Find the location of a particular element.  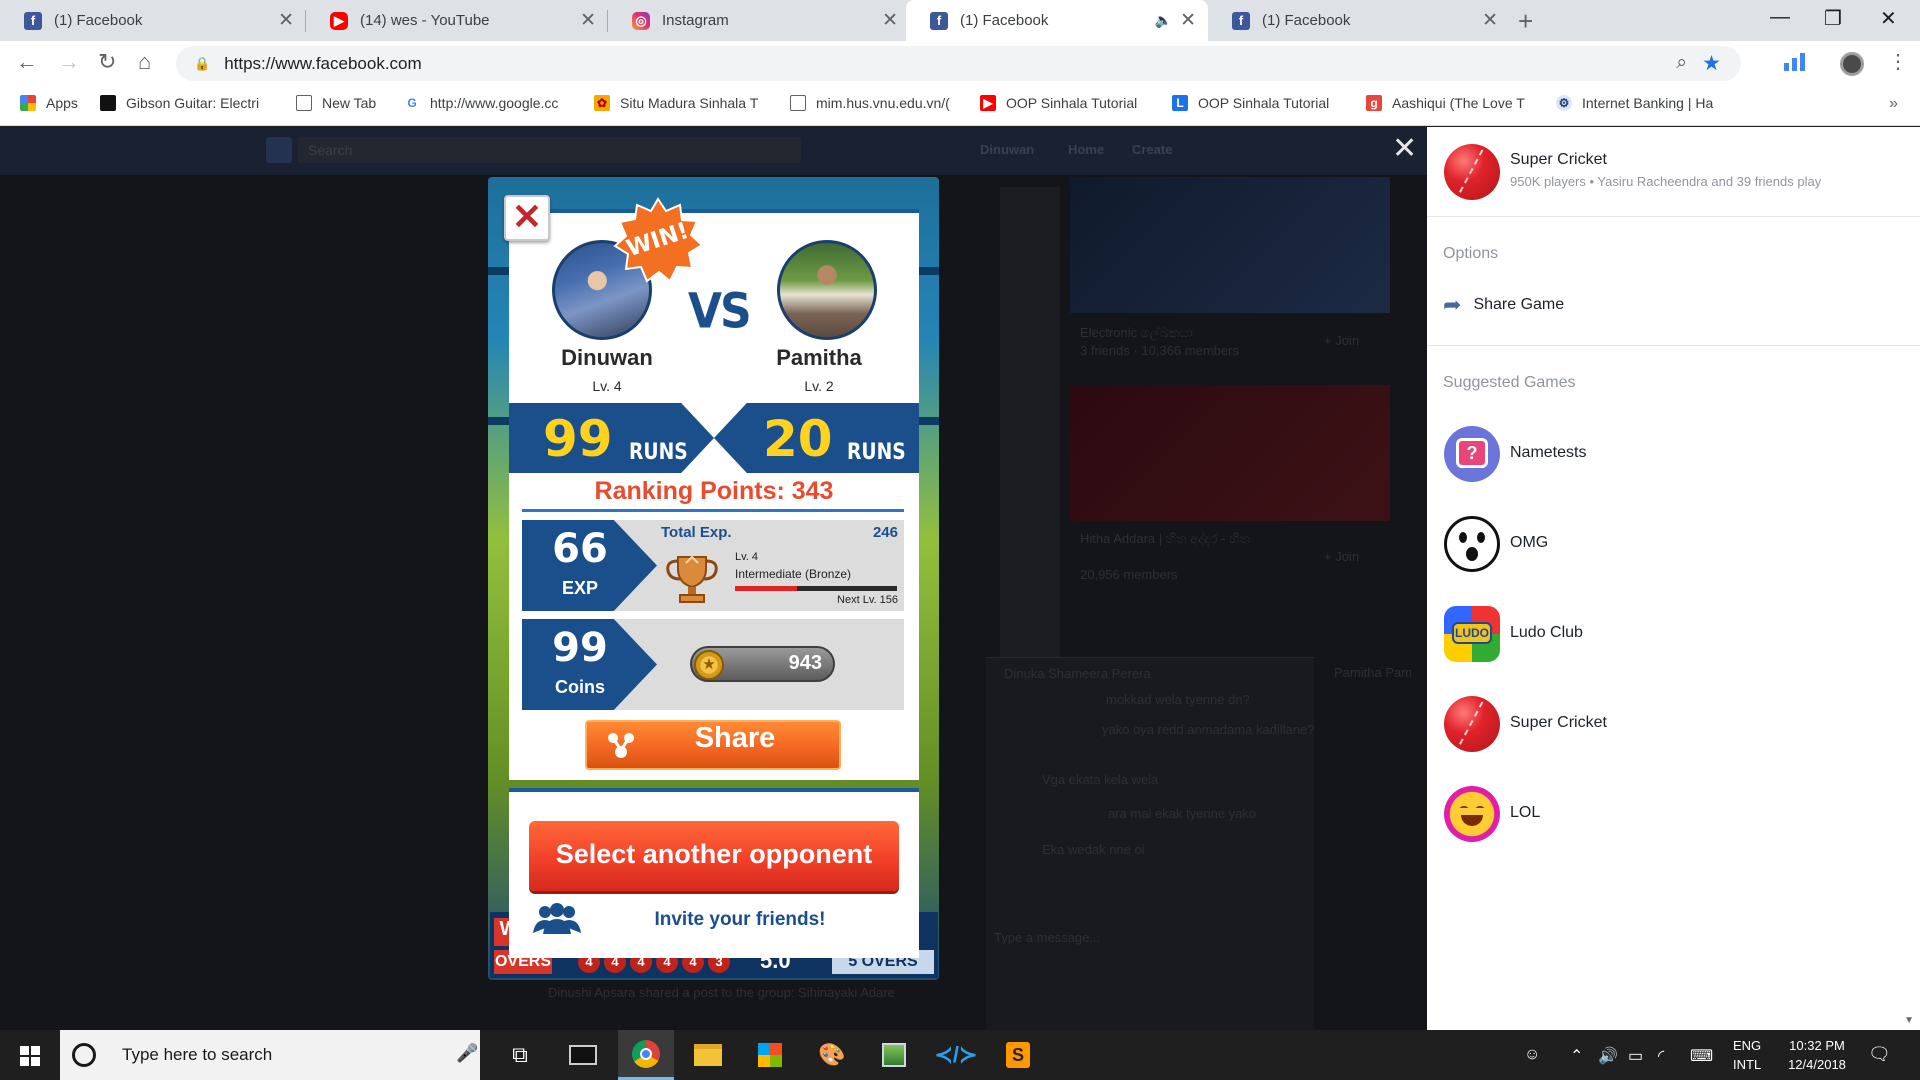

minimize-icon: — is located at coordinates (1780, 17).